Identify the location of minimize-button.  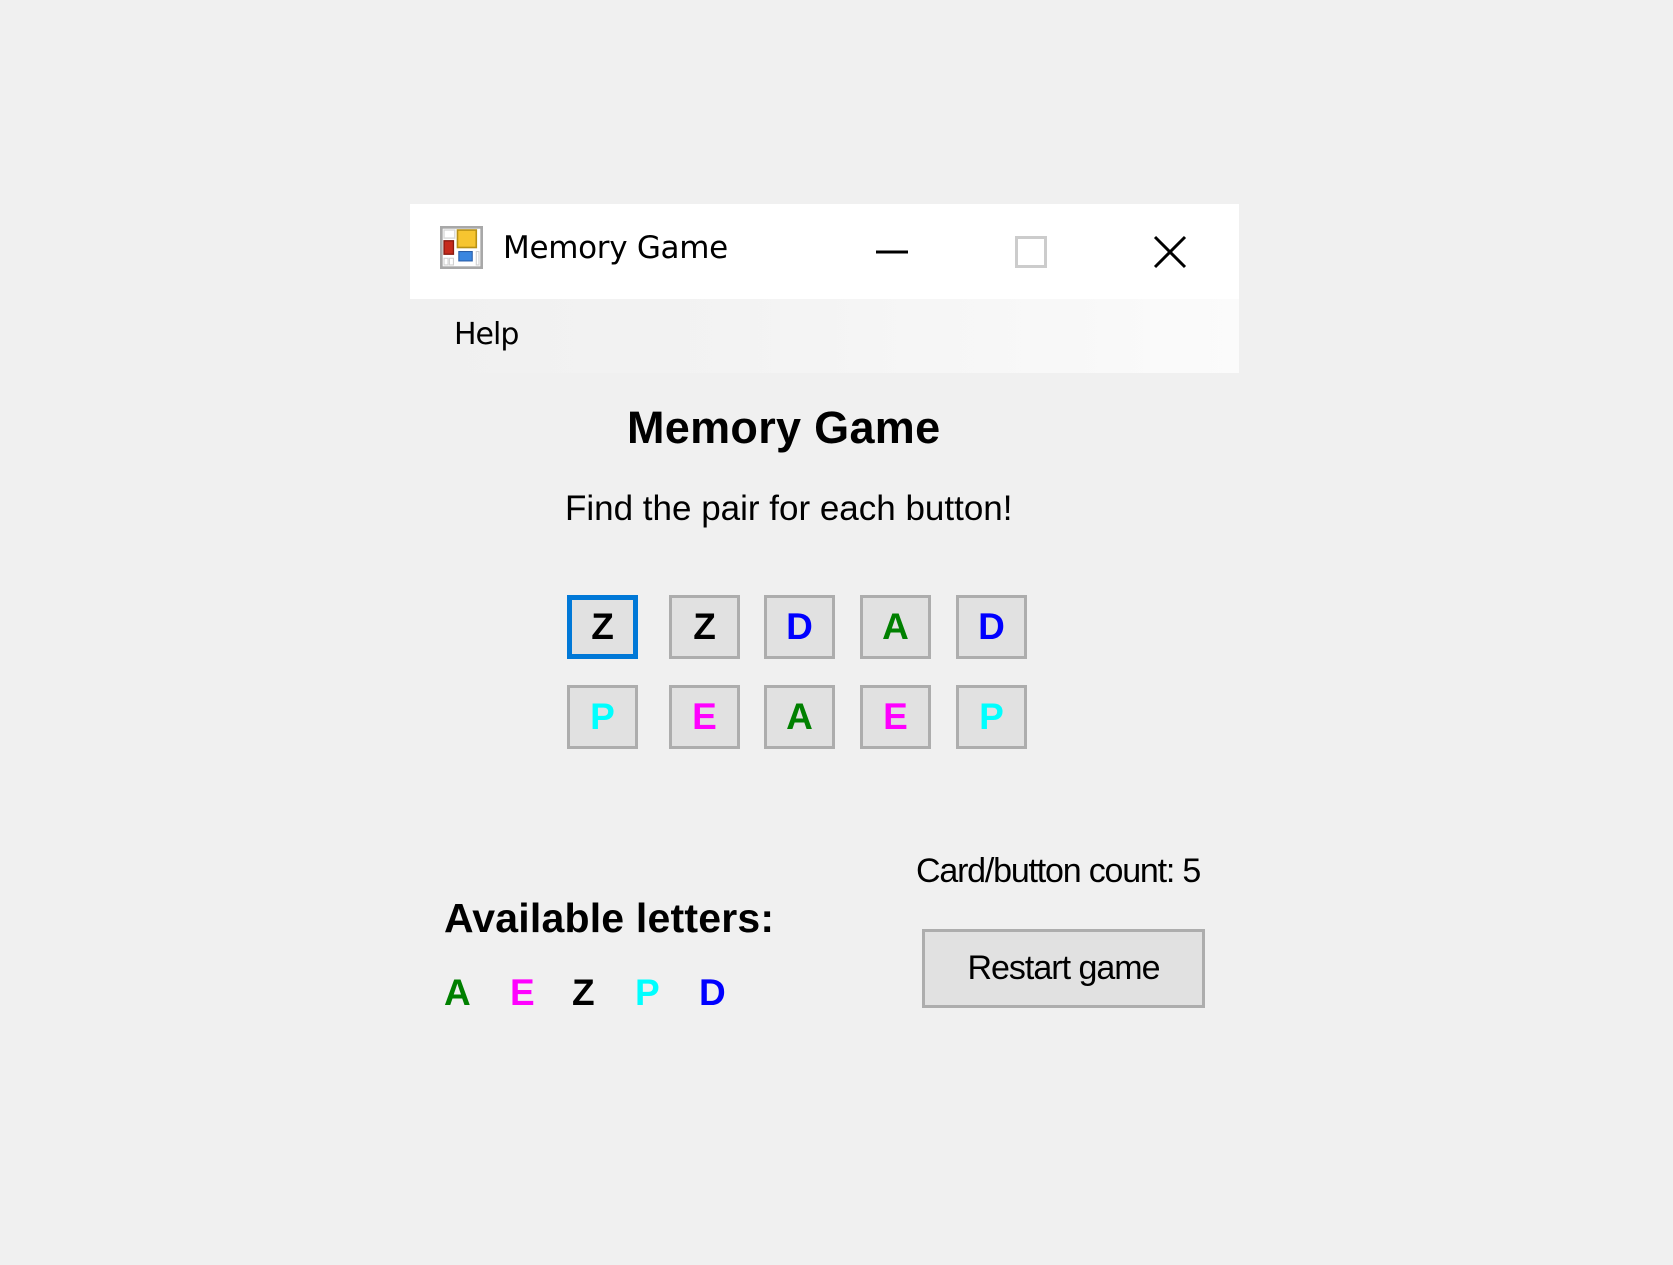
(891, 251).